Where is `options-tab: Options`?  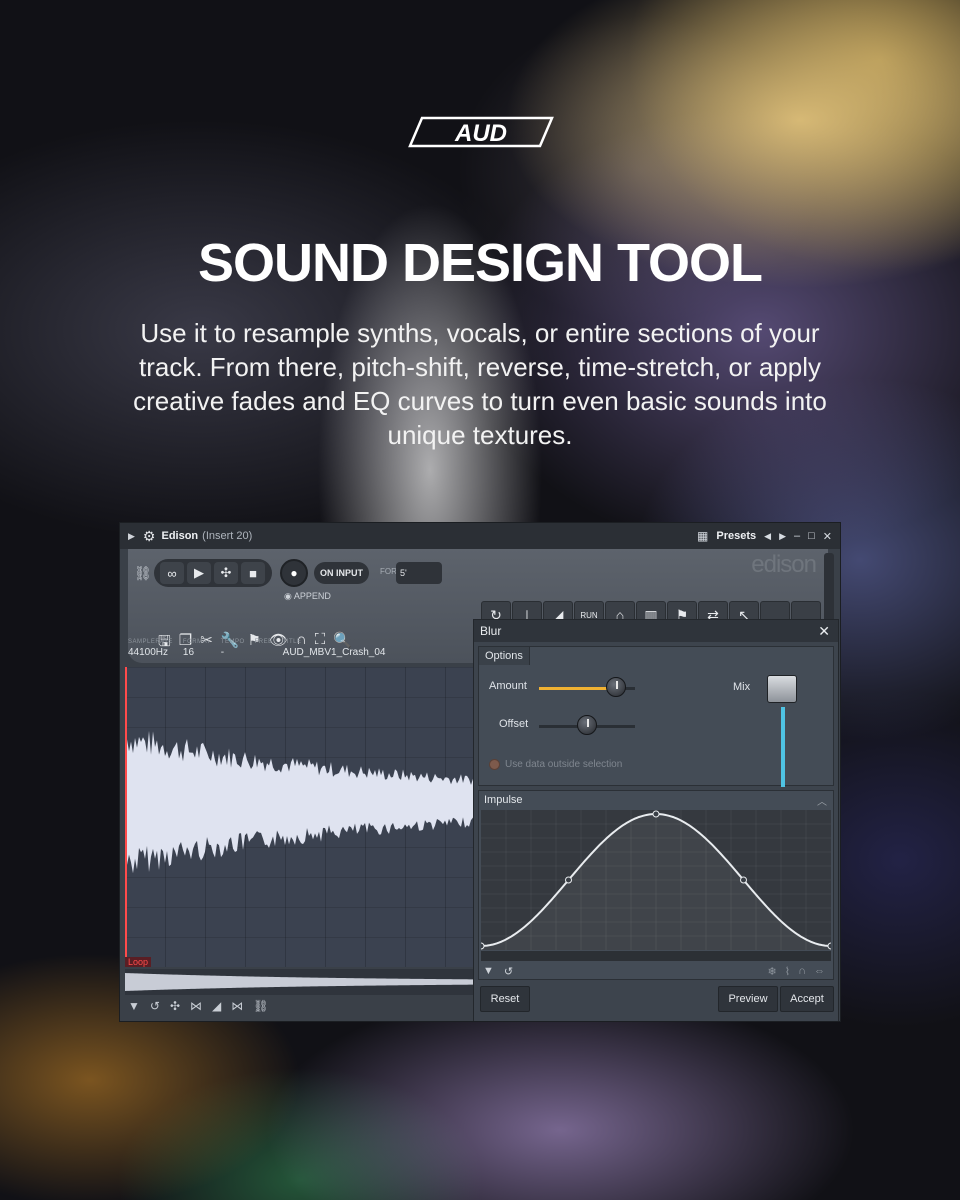
options-tab: Options is located at coordinates (504, 656).